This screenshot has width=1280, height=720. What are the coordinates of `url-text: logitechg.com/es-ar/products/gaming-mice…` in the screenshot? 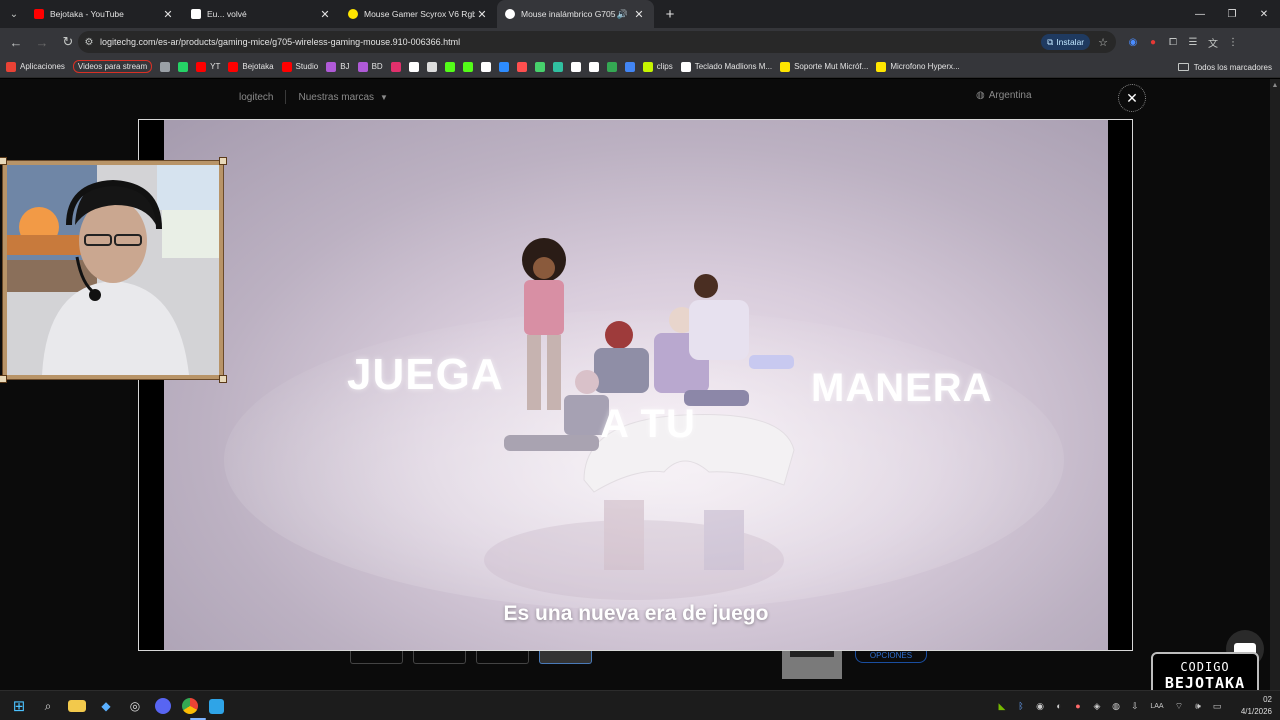 It's located at (570, 42).